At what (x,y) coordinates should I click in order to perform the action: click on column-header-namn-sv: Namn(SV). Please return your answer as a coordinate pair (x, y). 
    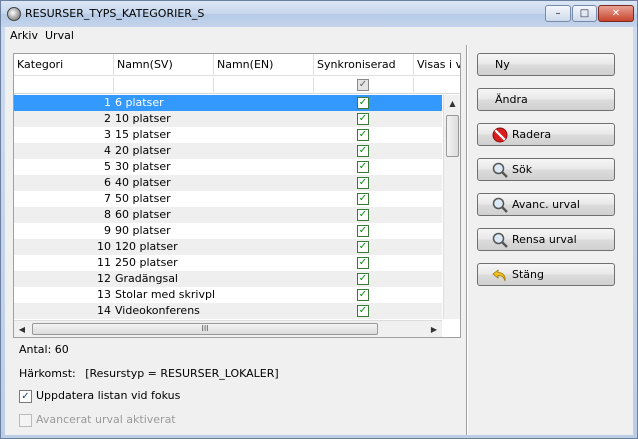
    Looking at the image, I should click on (164, 65).